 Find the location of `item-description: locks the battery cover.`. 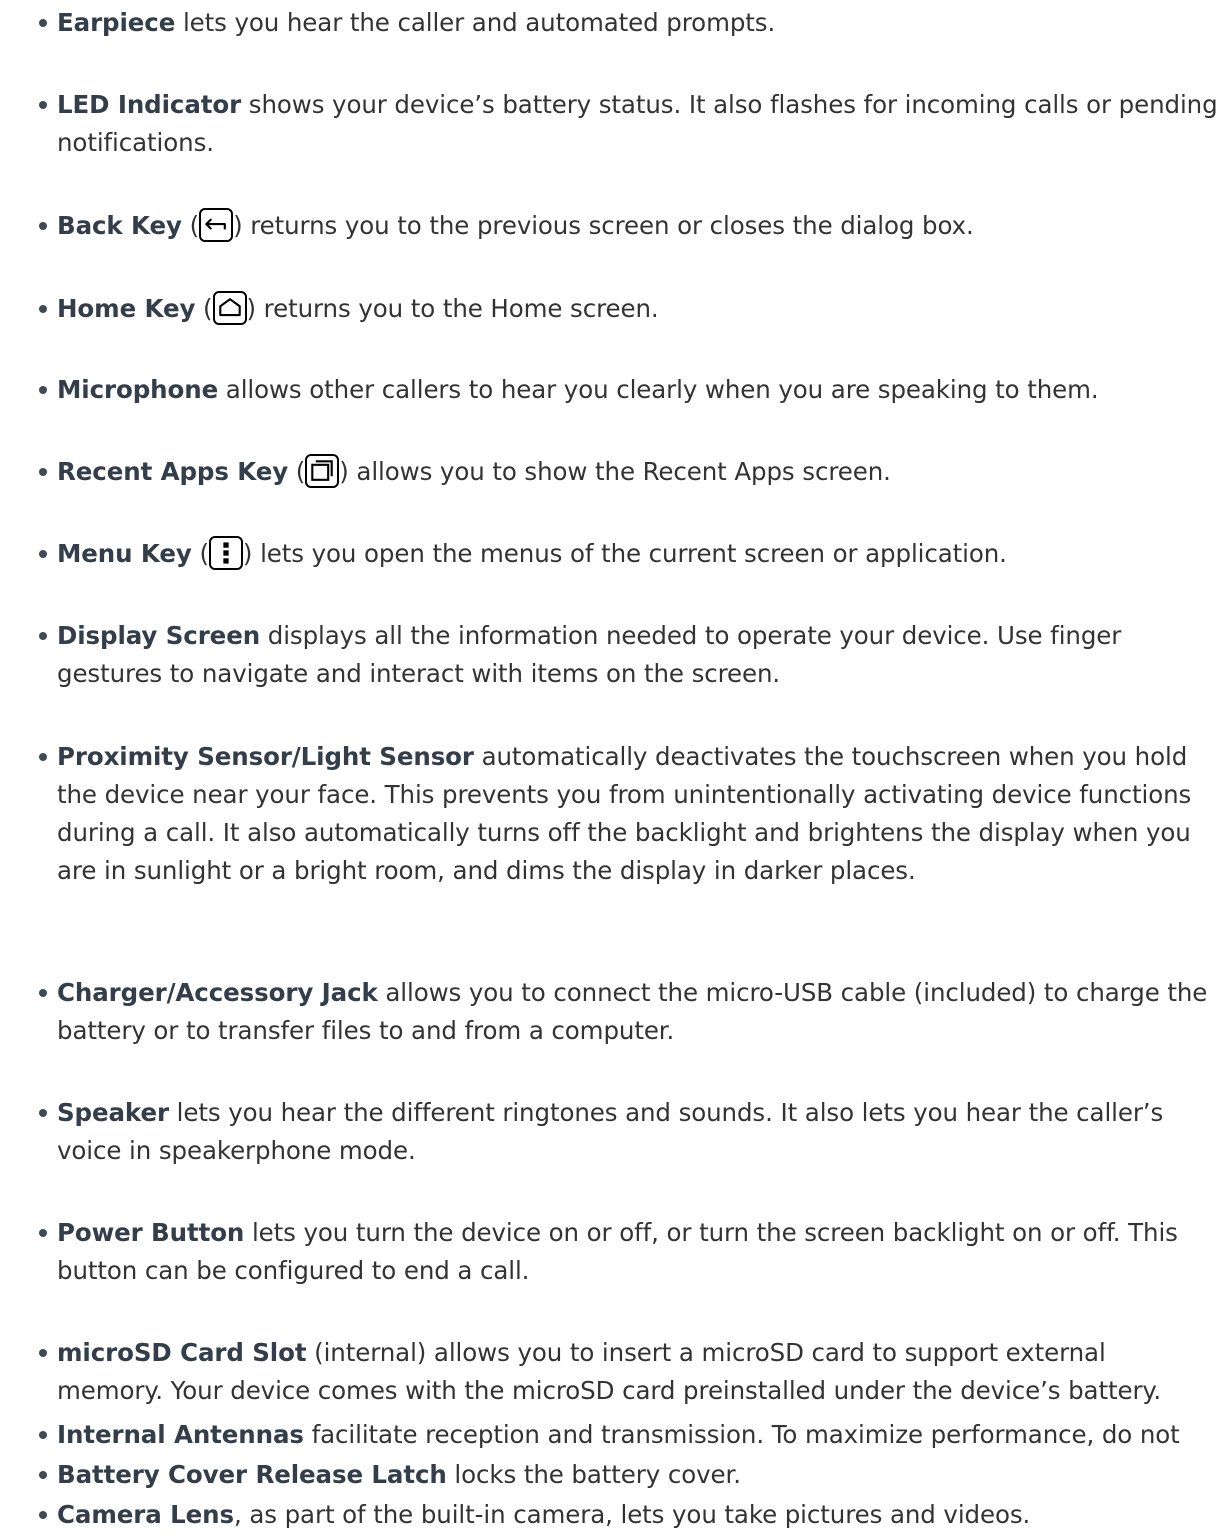

item-description: locks the battery cover. is located at coordinates (593, 1474).